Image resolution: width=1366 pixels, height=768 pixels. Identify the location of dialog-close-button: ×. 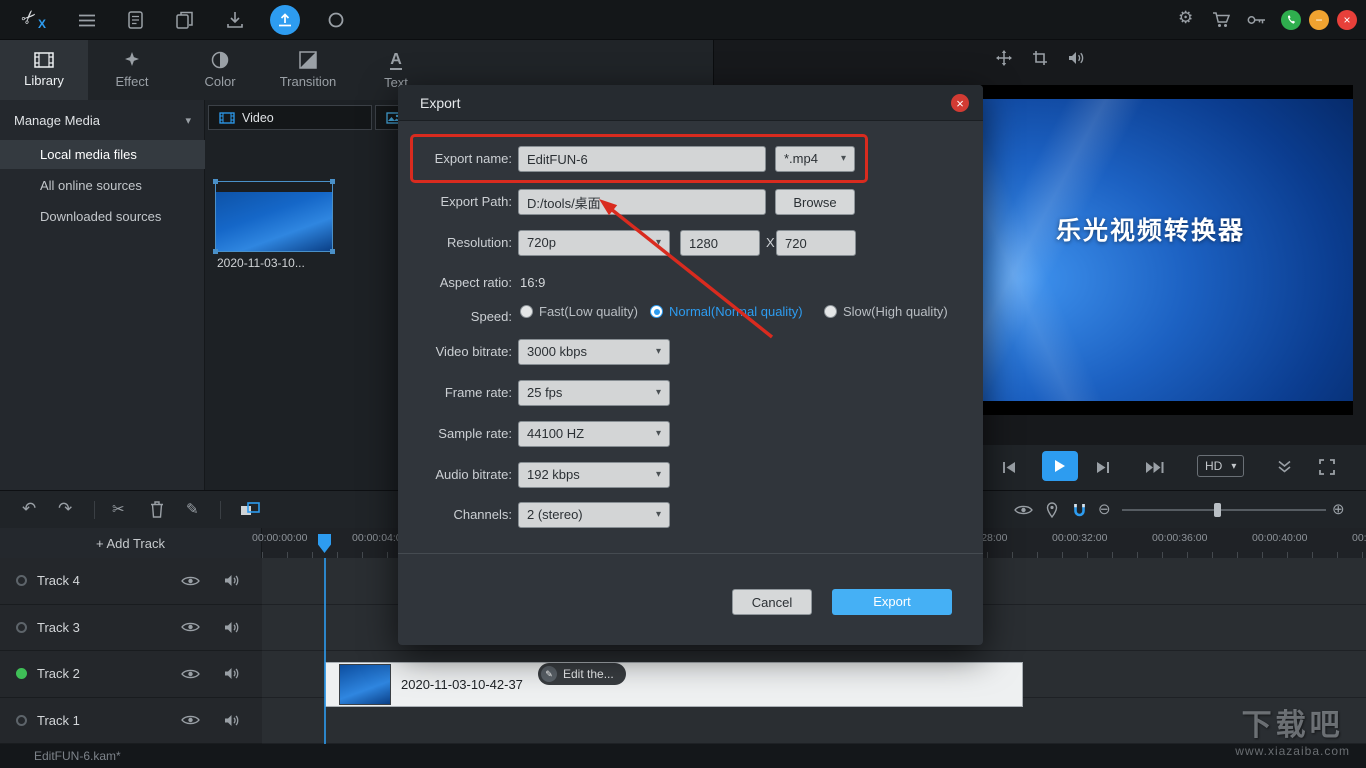
(960, 103).